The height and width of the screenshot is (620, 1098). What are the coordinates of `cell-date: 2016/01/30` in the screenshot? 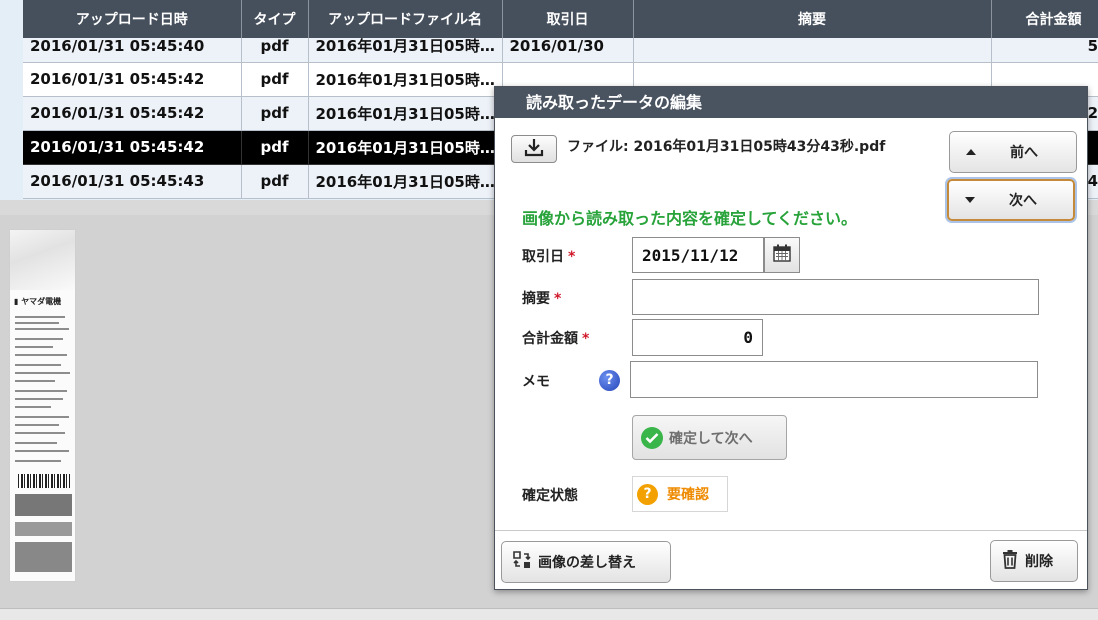 It's located at (568, 50).